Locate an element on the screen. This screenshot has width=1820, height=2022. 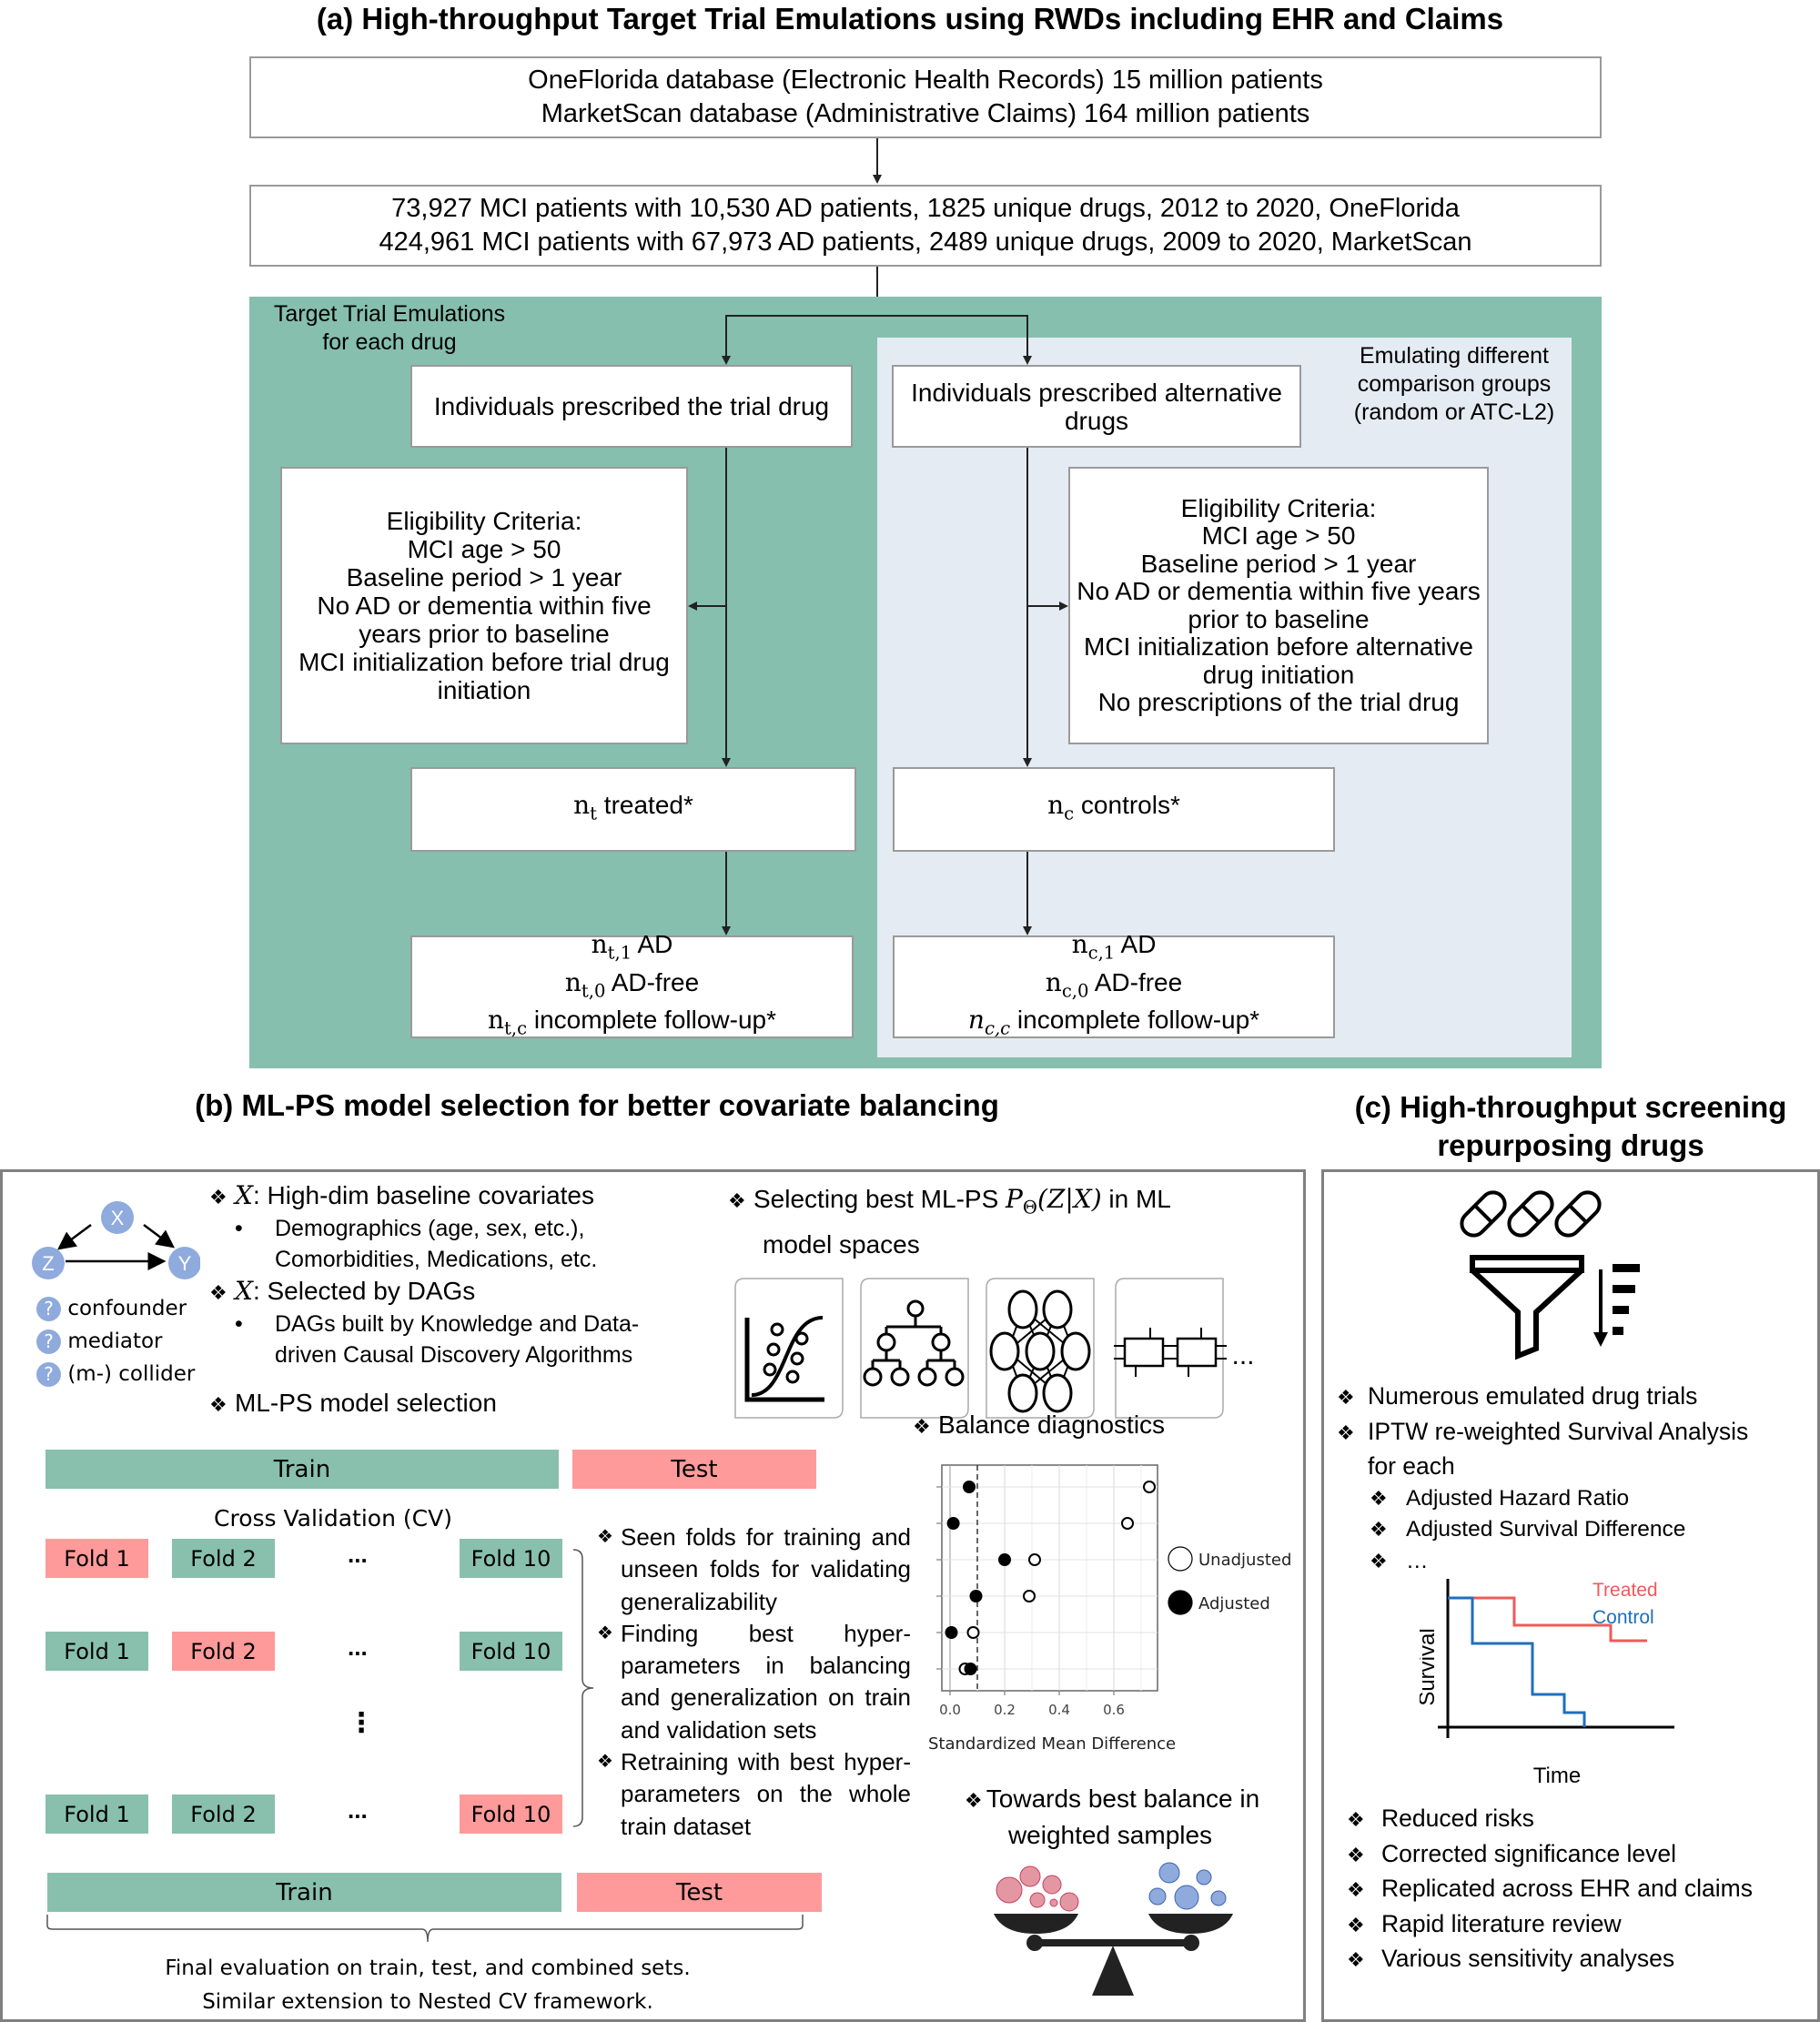
eligibility-line: initiation is located at coordinates (484, 690).